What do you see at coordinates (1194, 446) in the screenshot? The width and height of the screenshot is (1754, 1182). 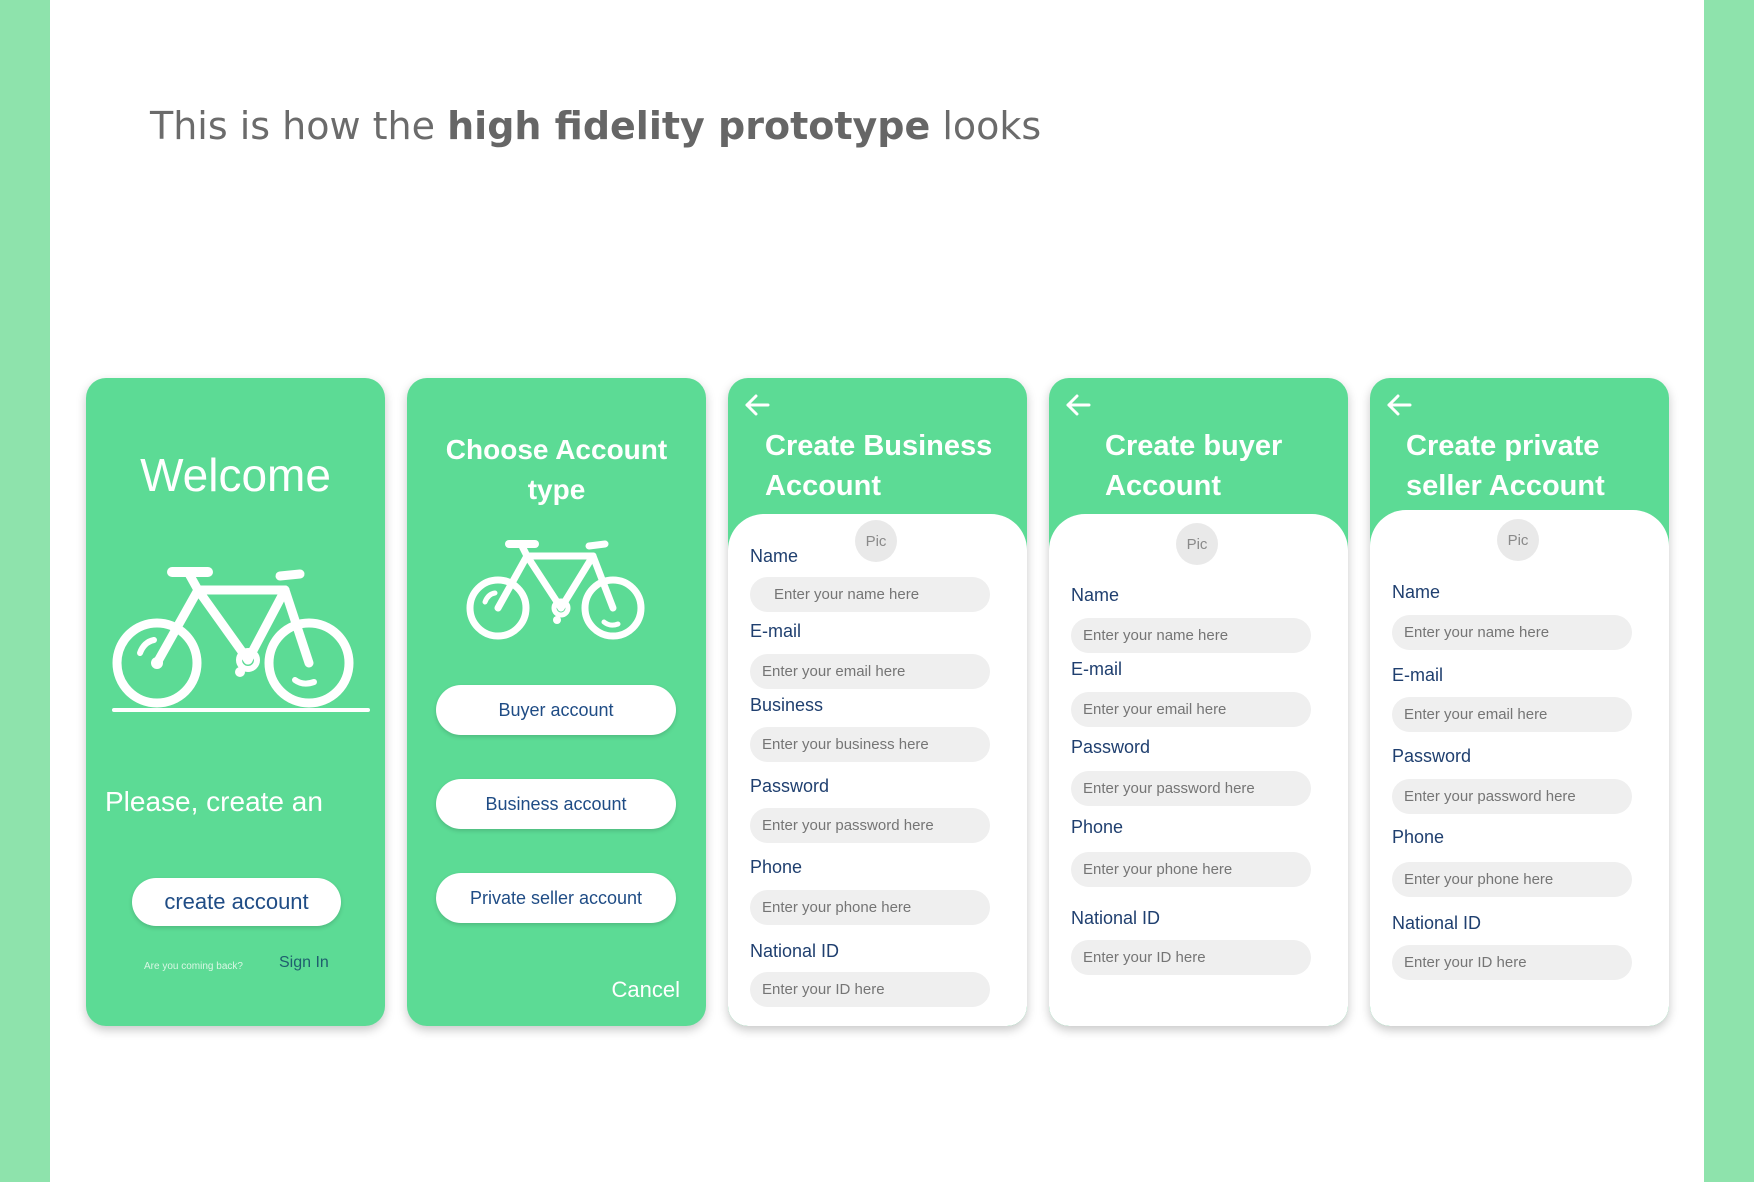 I see `title-line-1: Create buyer` at bounding box center [1194, 446].